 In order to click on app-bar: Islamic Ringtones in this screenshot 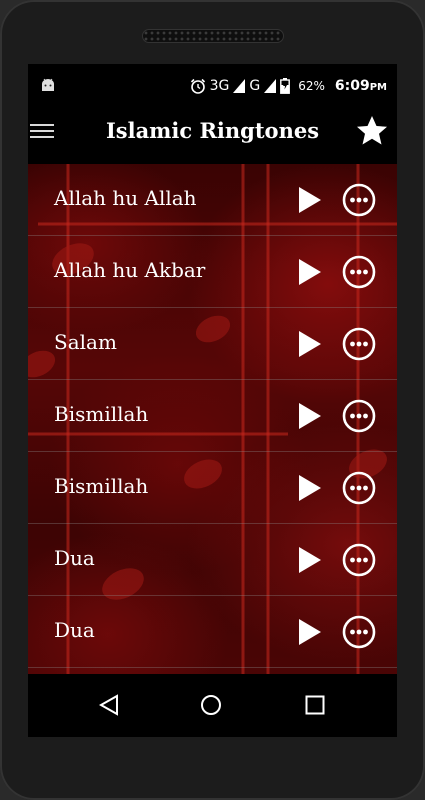, I will do `click(212, 132)`.